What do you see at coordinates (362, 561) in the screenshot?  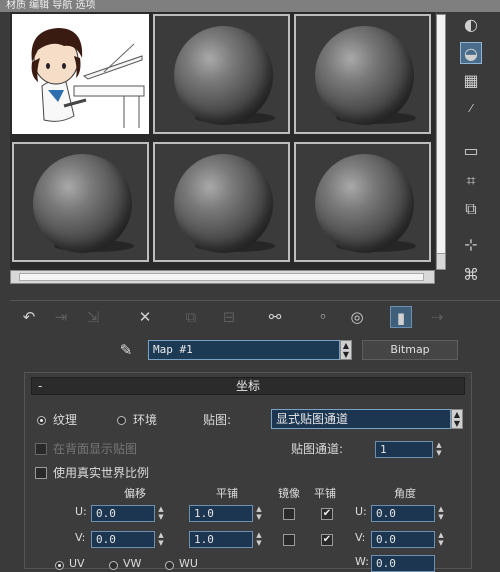 I see `w-angle-label: W:` at bounding box center [362, 561].